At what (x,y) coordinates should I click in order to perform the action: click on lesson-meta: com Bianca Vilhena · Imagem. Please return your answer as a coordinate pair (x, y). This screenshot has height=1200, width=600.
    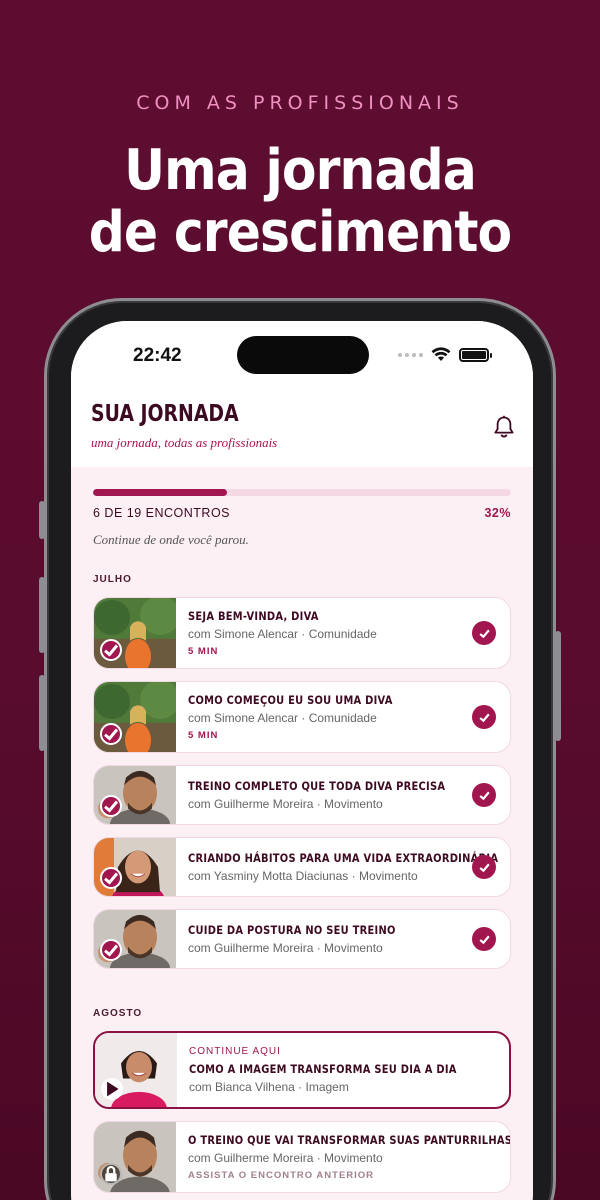
    Looking at the image, I should click on (269, 1087).